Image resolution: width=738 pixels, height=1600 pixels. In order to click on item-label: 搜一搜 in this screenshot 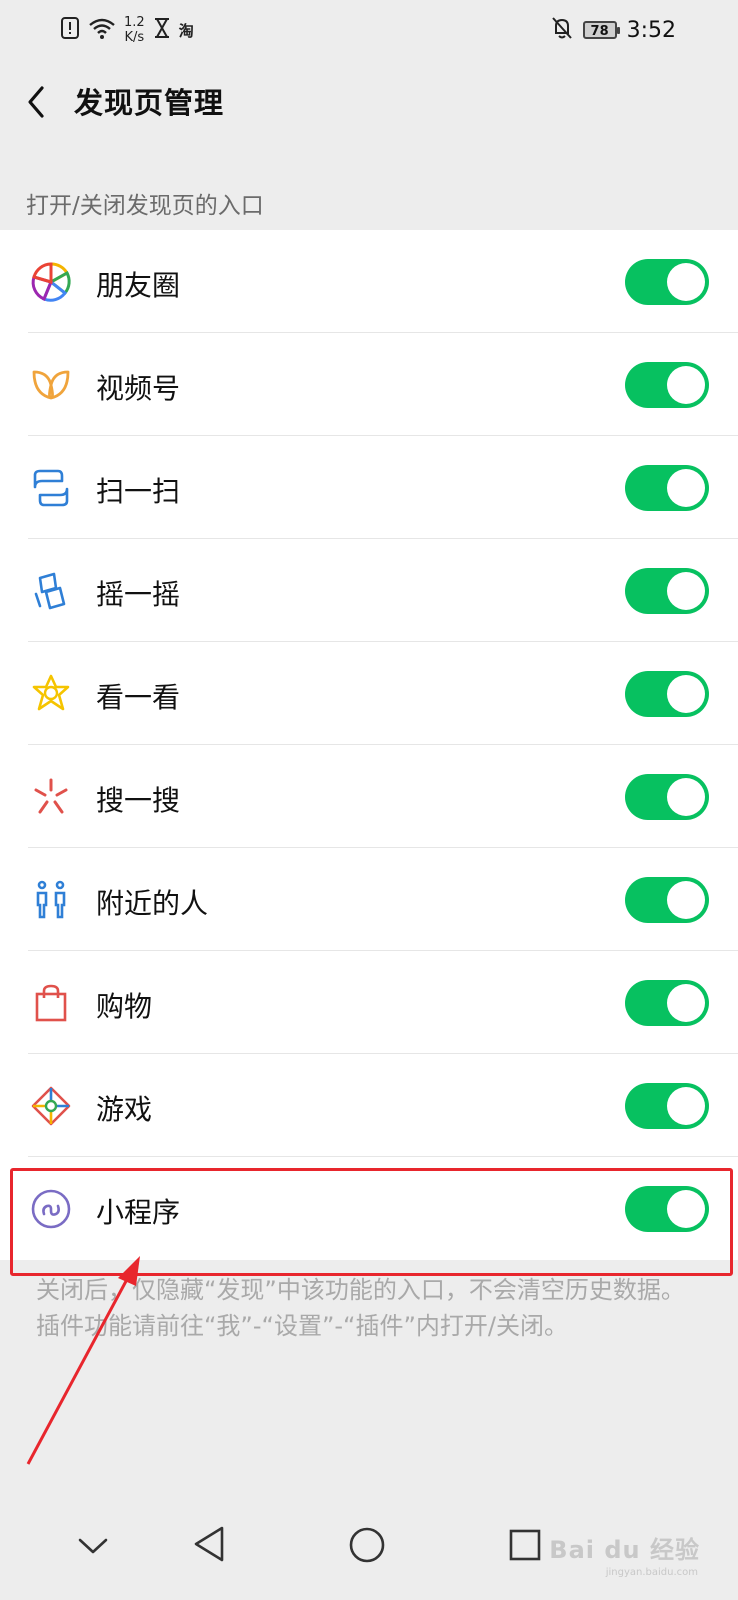, I will do `click(138, 800)`.